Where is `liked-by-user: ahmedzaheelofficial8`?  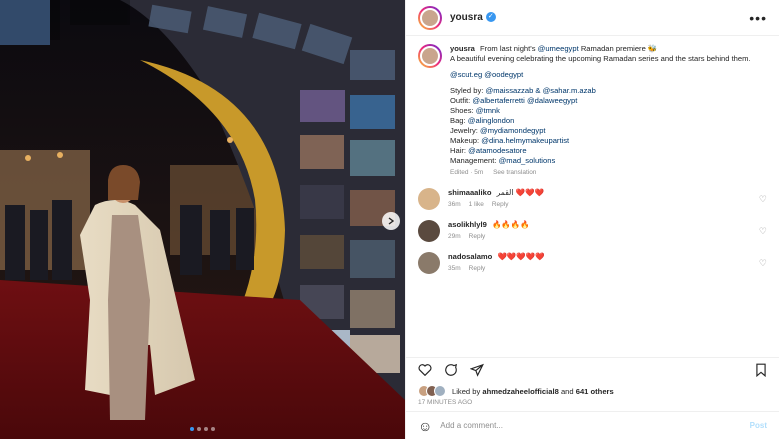 liked-by-user: ahmedzaheelofficial8 is located at coordinates (520, 391).